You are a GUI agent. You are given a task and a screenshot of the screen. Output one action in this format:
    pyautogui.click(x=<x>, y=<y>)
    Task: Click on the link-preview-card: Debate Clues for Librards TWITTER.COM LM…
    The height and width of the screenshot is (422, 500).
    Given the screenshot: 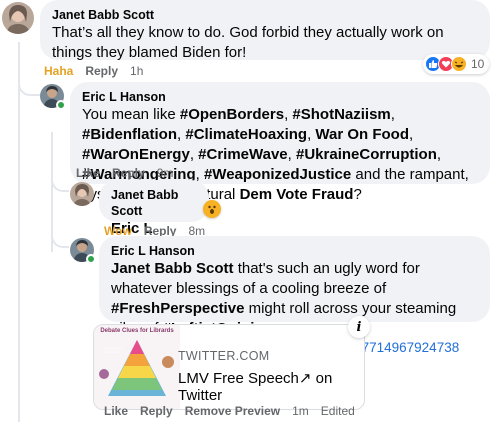 What is the action you would take?
    pyautogui.click(x=229, y=367)
    